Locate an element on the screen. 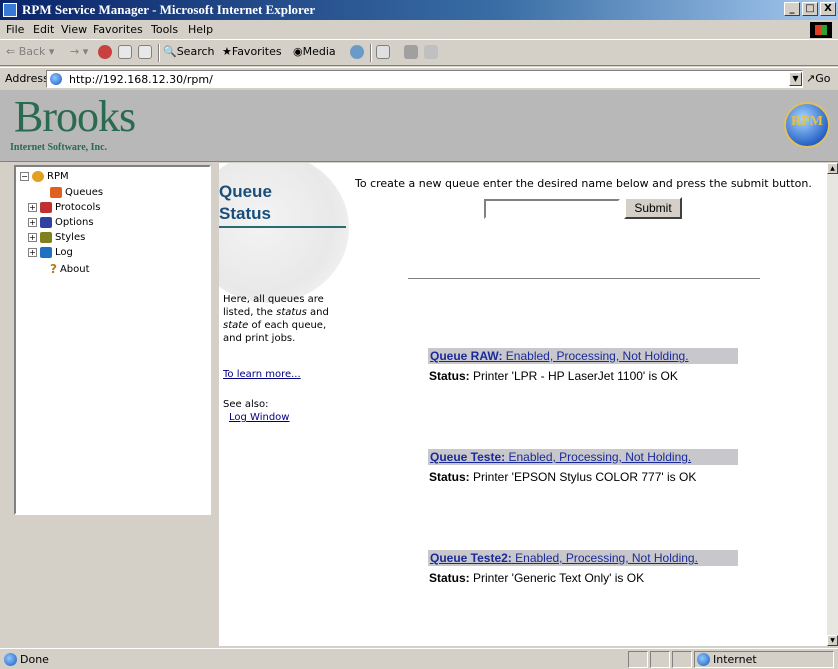 This screenshot has width=838, height=669. favorites-icon: ★ is located at coordinates (227, 51).